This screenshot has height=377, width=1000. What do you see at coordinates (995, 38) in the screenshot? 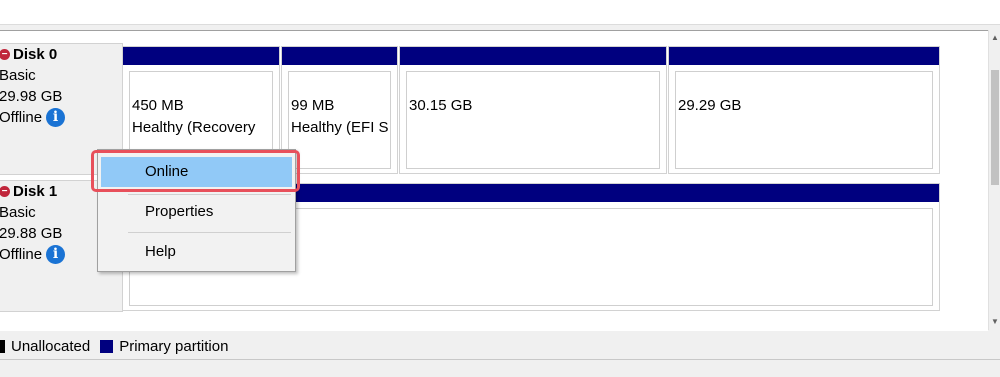
I see `scroll-up-icon: ▲` at bounding box center [995, 38].